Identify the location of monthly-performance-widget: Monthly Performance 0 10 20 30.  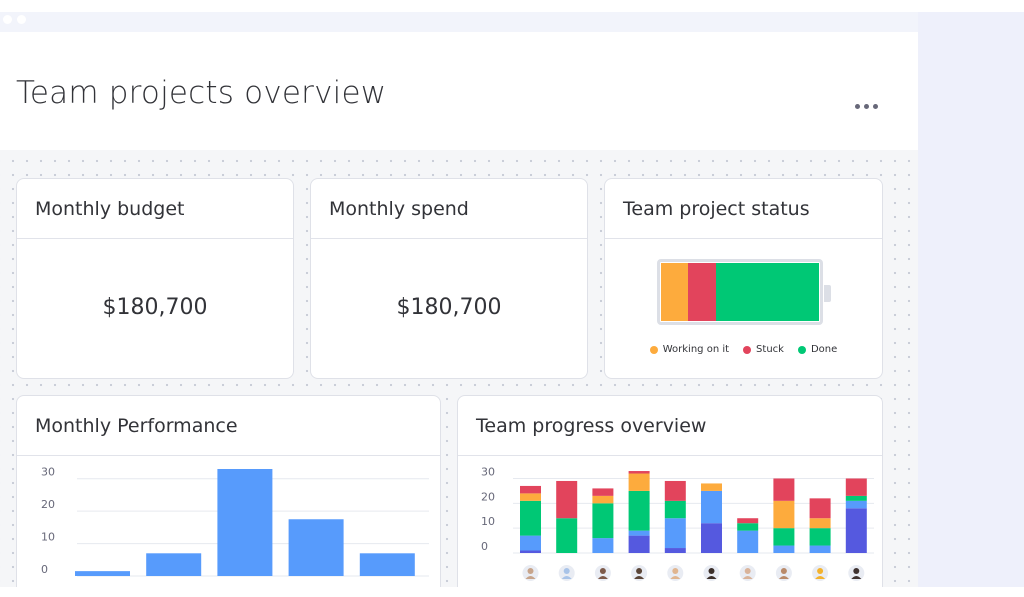
(228, 491).